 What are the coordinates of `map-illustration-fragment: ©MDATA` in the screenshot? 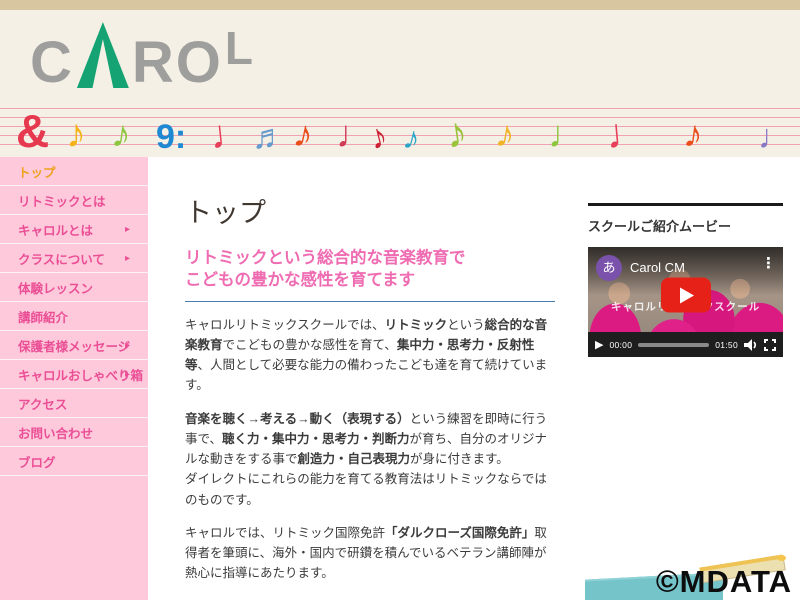 It's located at (692, 567).